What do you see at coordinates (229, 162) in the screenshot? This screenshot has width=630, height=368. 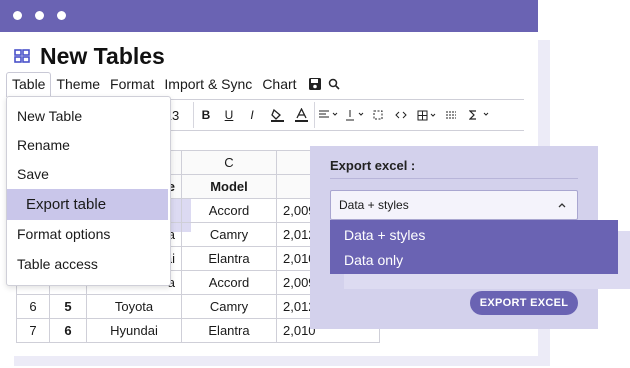 I see `column-letter: C` at bounding box center [229, 162].